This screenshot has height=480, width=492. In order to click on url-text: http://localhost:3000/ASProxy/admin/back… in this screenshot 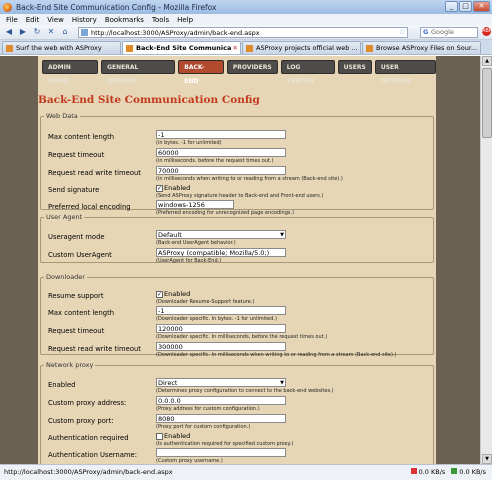, I will do `click(175, 32)`.